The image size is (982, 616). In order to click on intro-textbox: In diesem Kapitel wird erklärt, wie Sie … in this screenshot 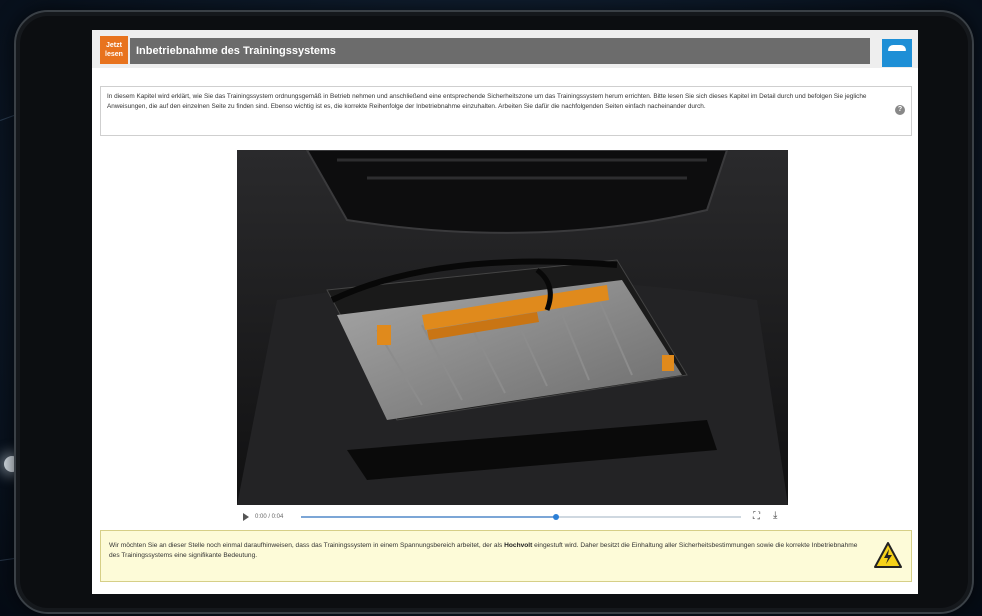, I will do `click(506, 111)`.